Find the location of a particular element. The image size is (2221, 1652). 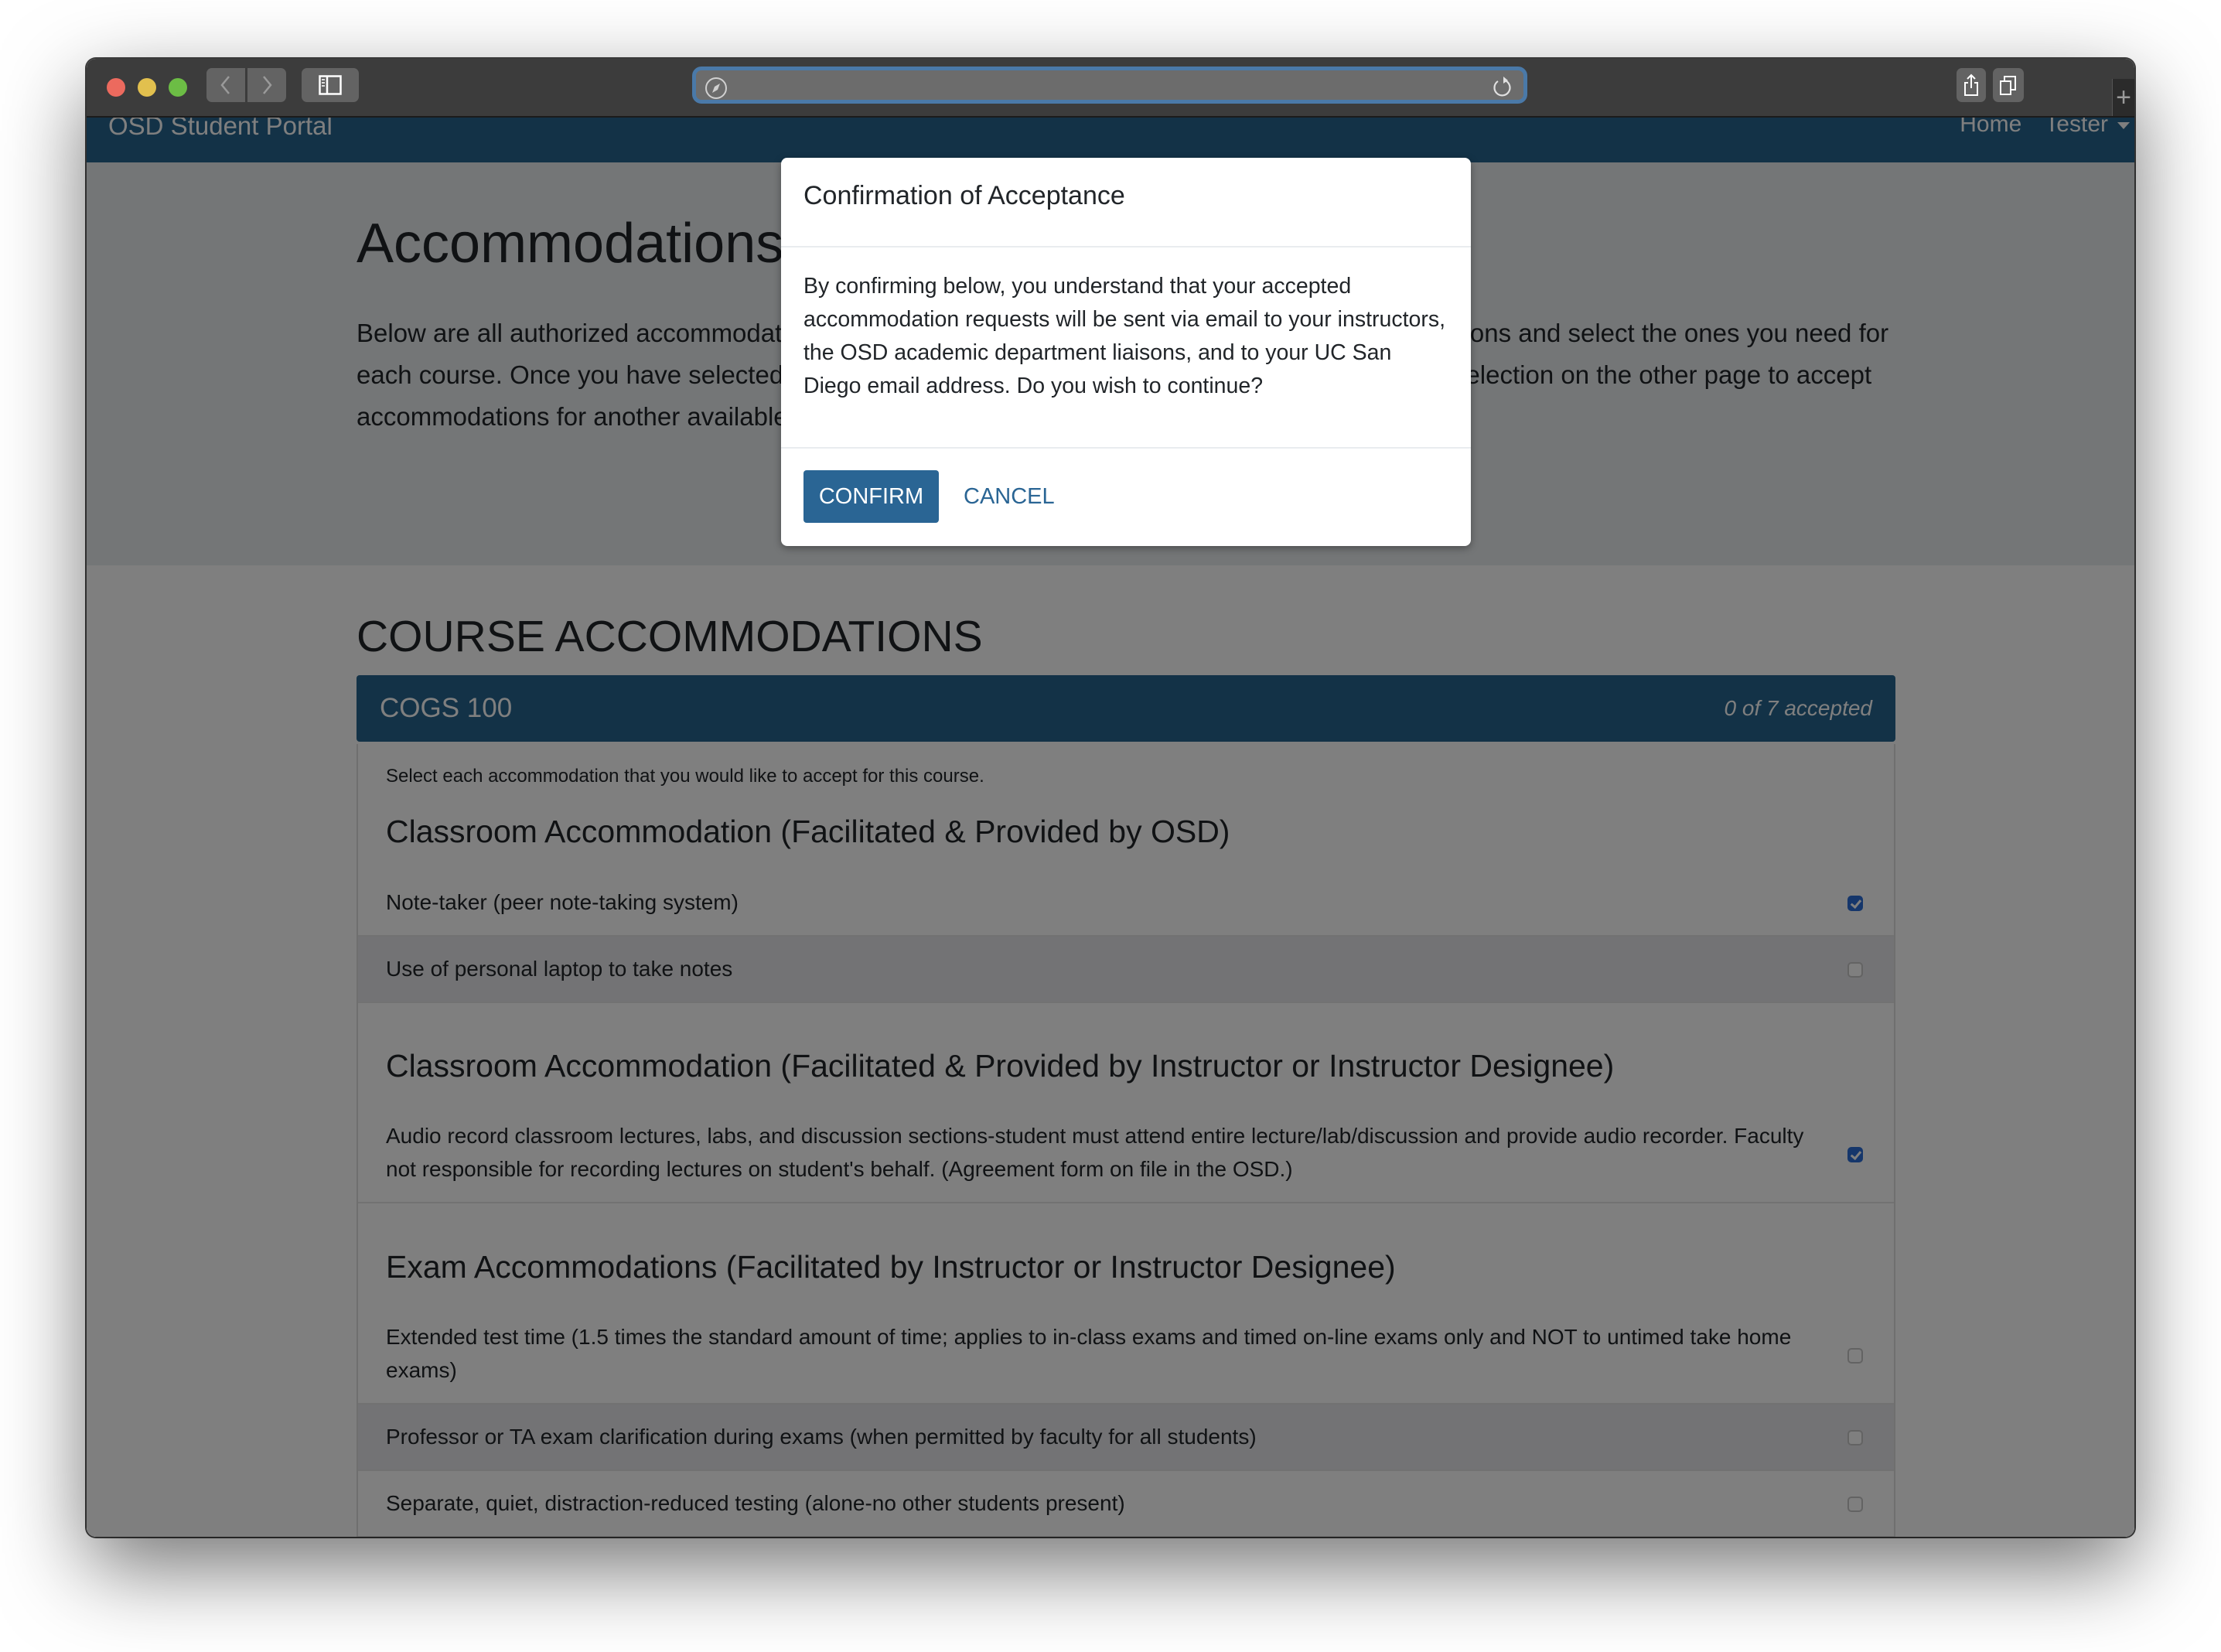

sidebar-toggle-button is located at coordinates (330, 85).